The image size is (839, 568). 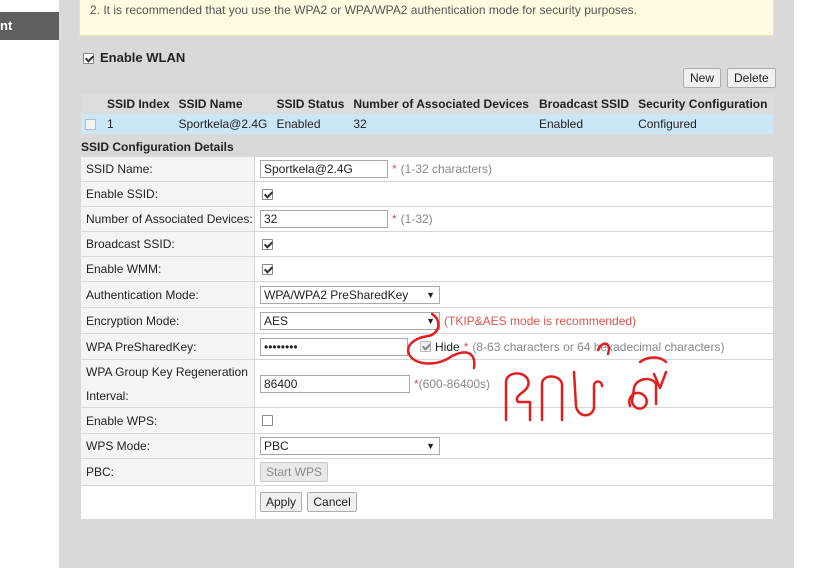 What do you see at coordinates (223, 124) in the screenshot?
I see `ssid-row-name: Sportkela@2.4G` at bounding box center [223, 124].